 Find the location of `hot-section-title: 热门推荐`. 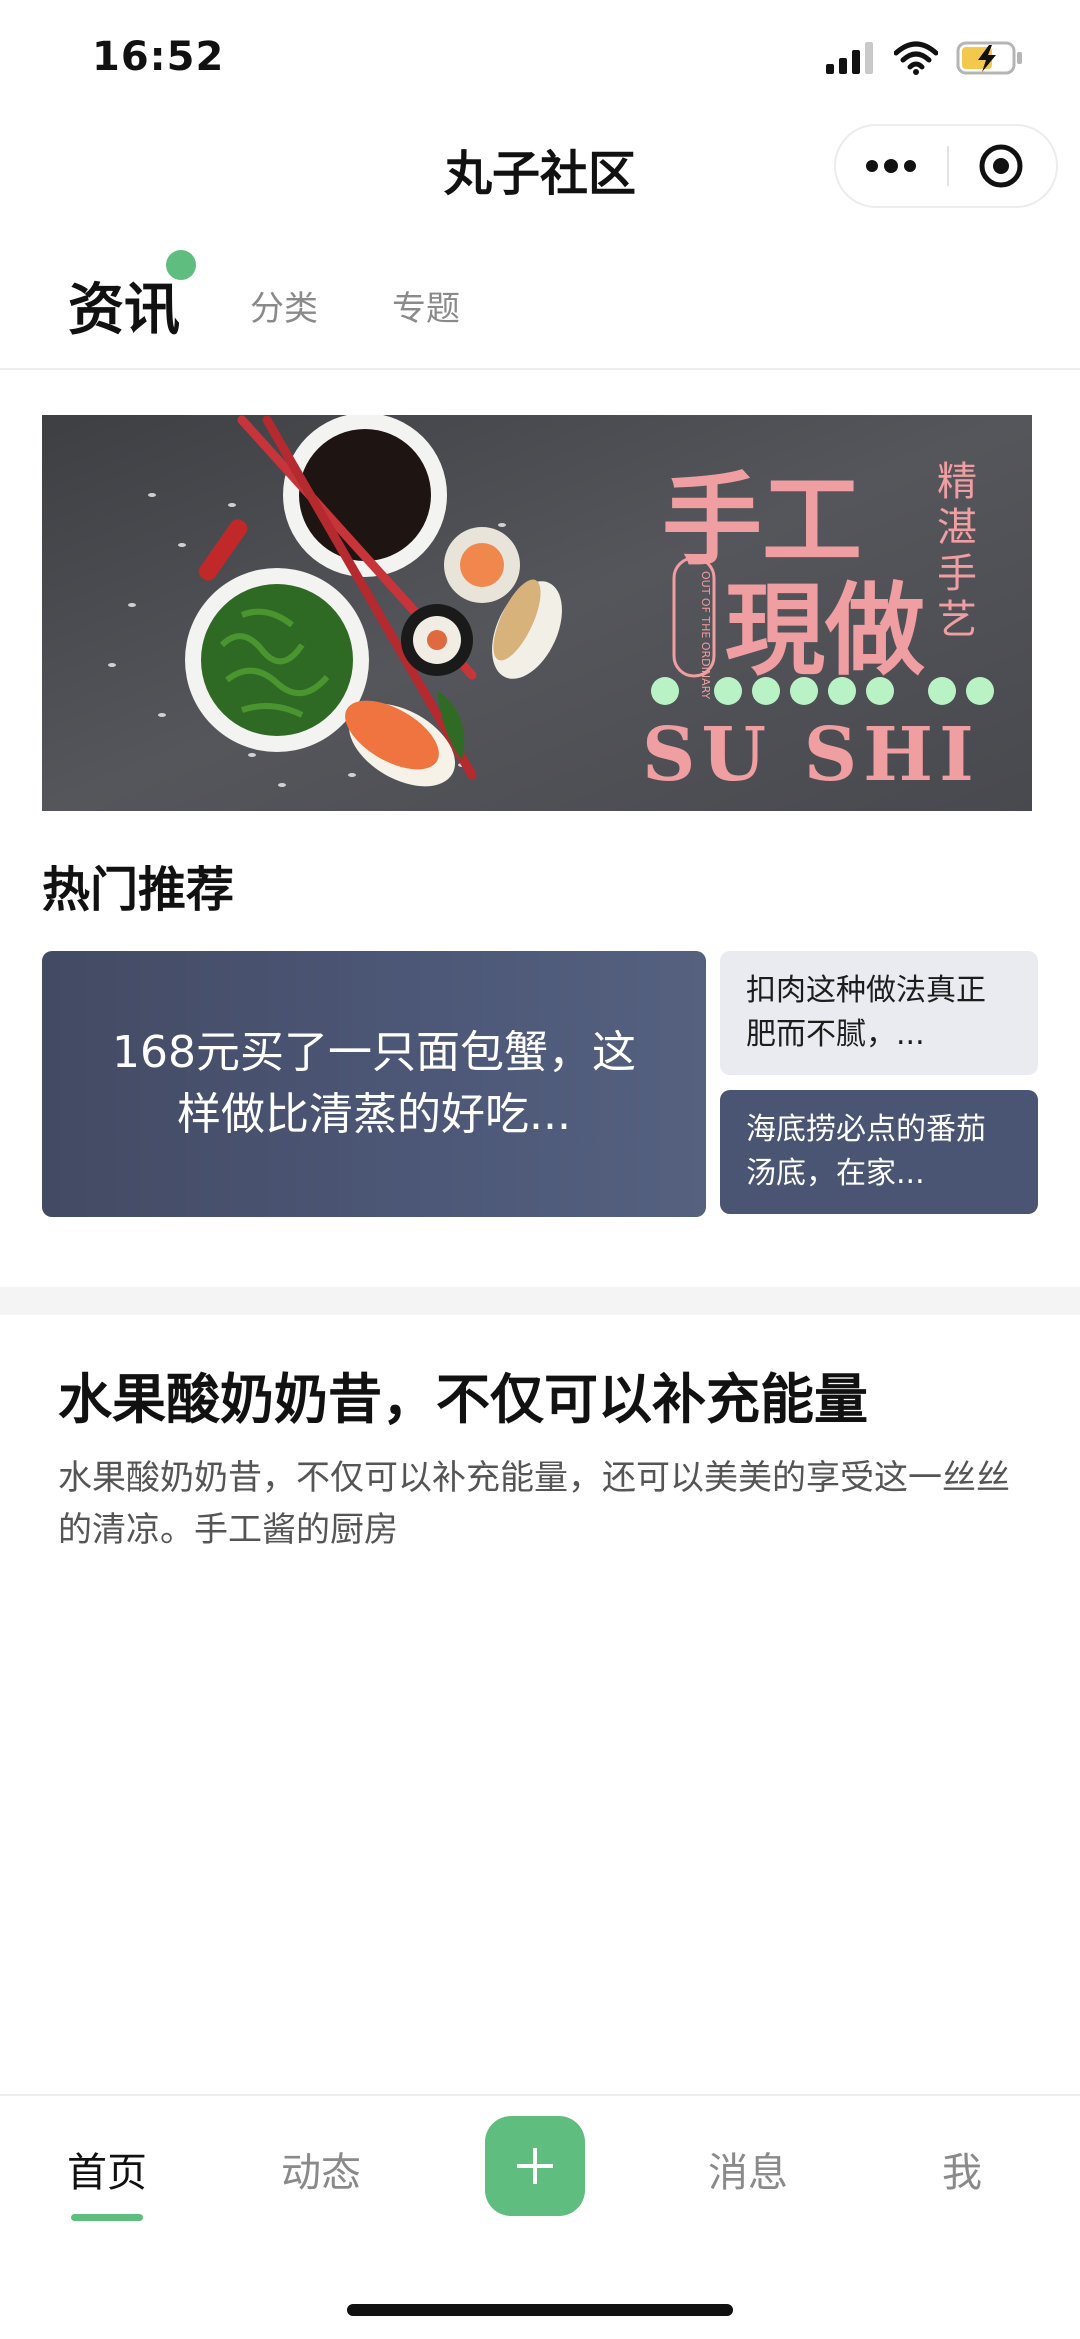

hot-section-title: 热门推荐 is located at coordinates (138, 890).